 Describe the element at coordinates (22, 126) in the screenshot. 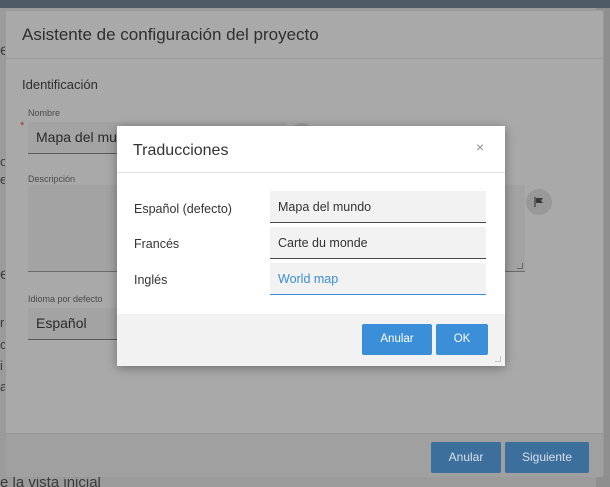

I see `required-icon: *` at that location.